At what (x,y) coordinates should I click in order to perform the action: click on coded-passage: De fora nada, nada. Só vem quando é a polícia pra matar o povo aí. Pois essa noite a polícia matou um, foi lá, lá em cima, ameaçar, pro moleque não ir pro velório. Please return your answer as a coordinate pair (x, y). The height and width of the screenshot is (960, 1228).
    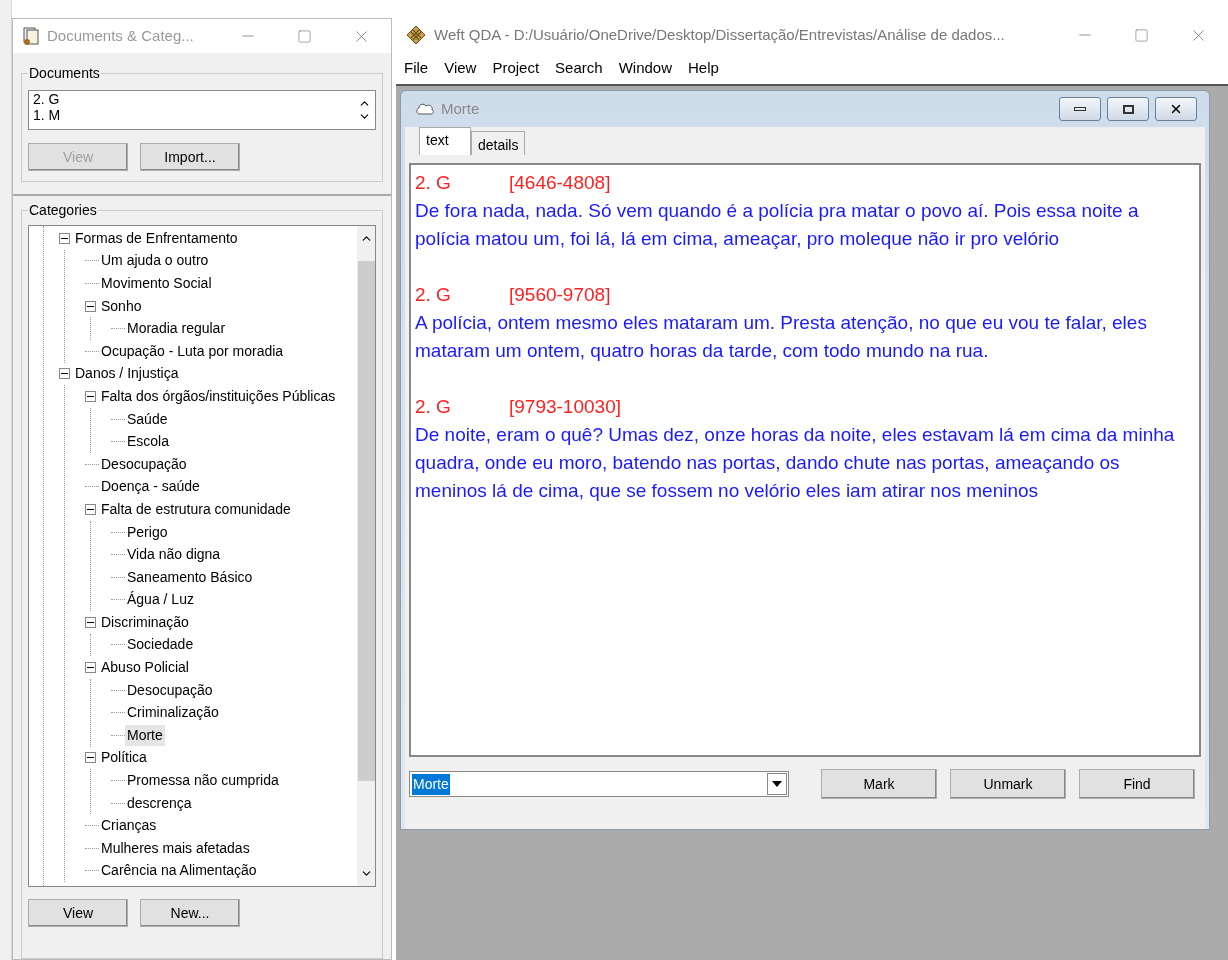
    Looking at the image, I should click on (777, 225).